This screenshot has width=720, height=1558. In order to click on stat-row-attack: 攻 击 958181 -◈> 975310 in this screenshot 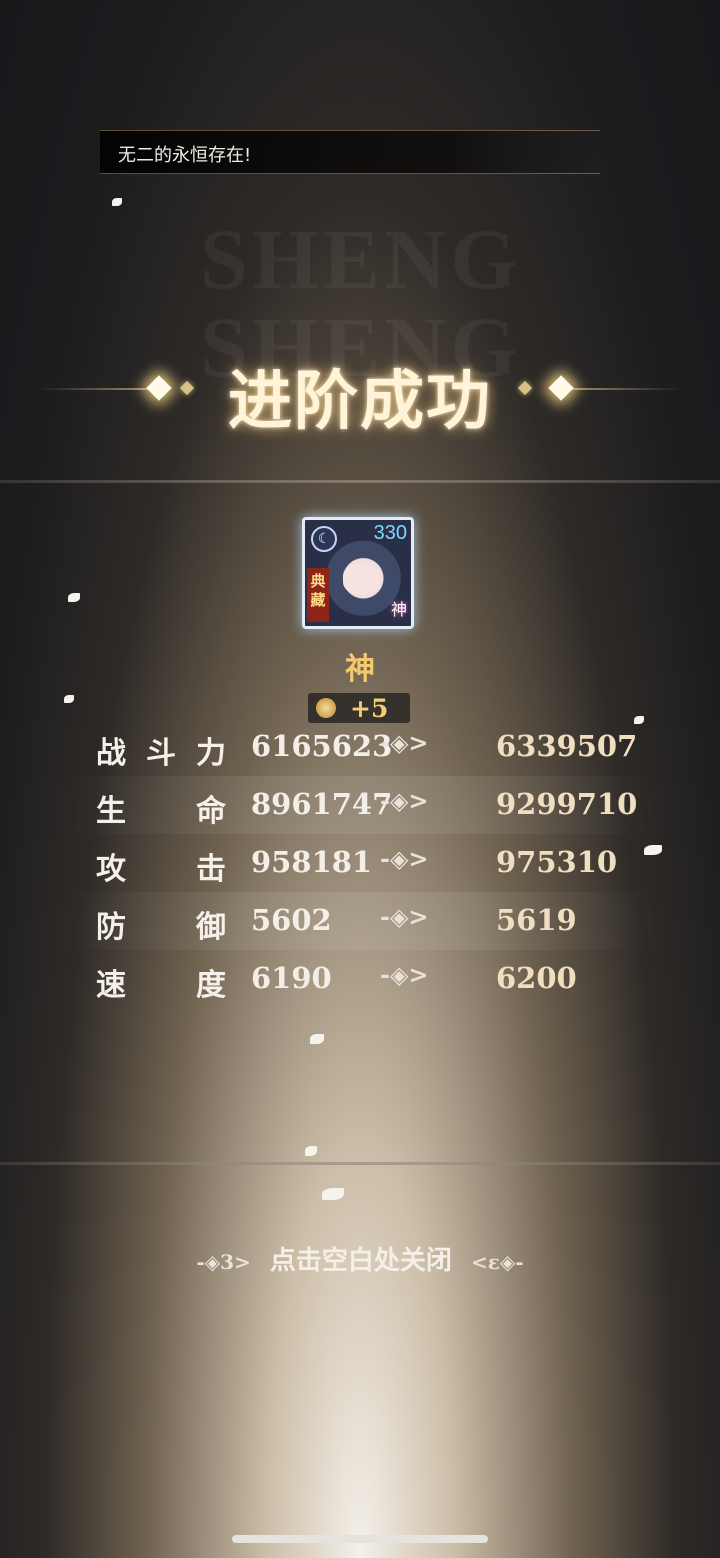, I will do `click(360, 863)`.